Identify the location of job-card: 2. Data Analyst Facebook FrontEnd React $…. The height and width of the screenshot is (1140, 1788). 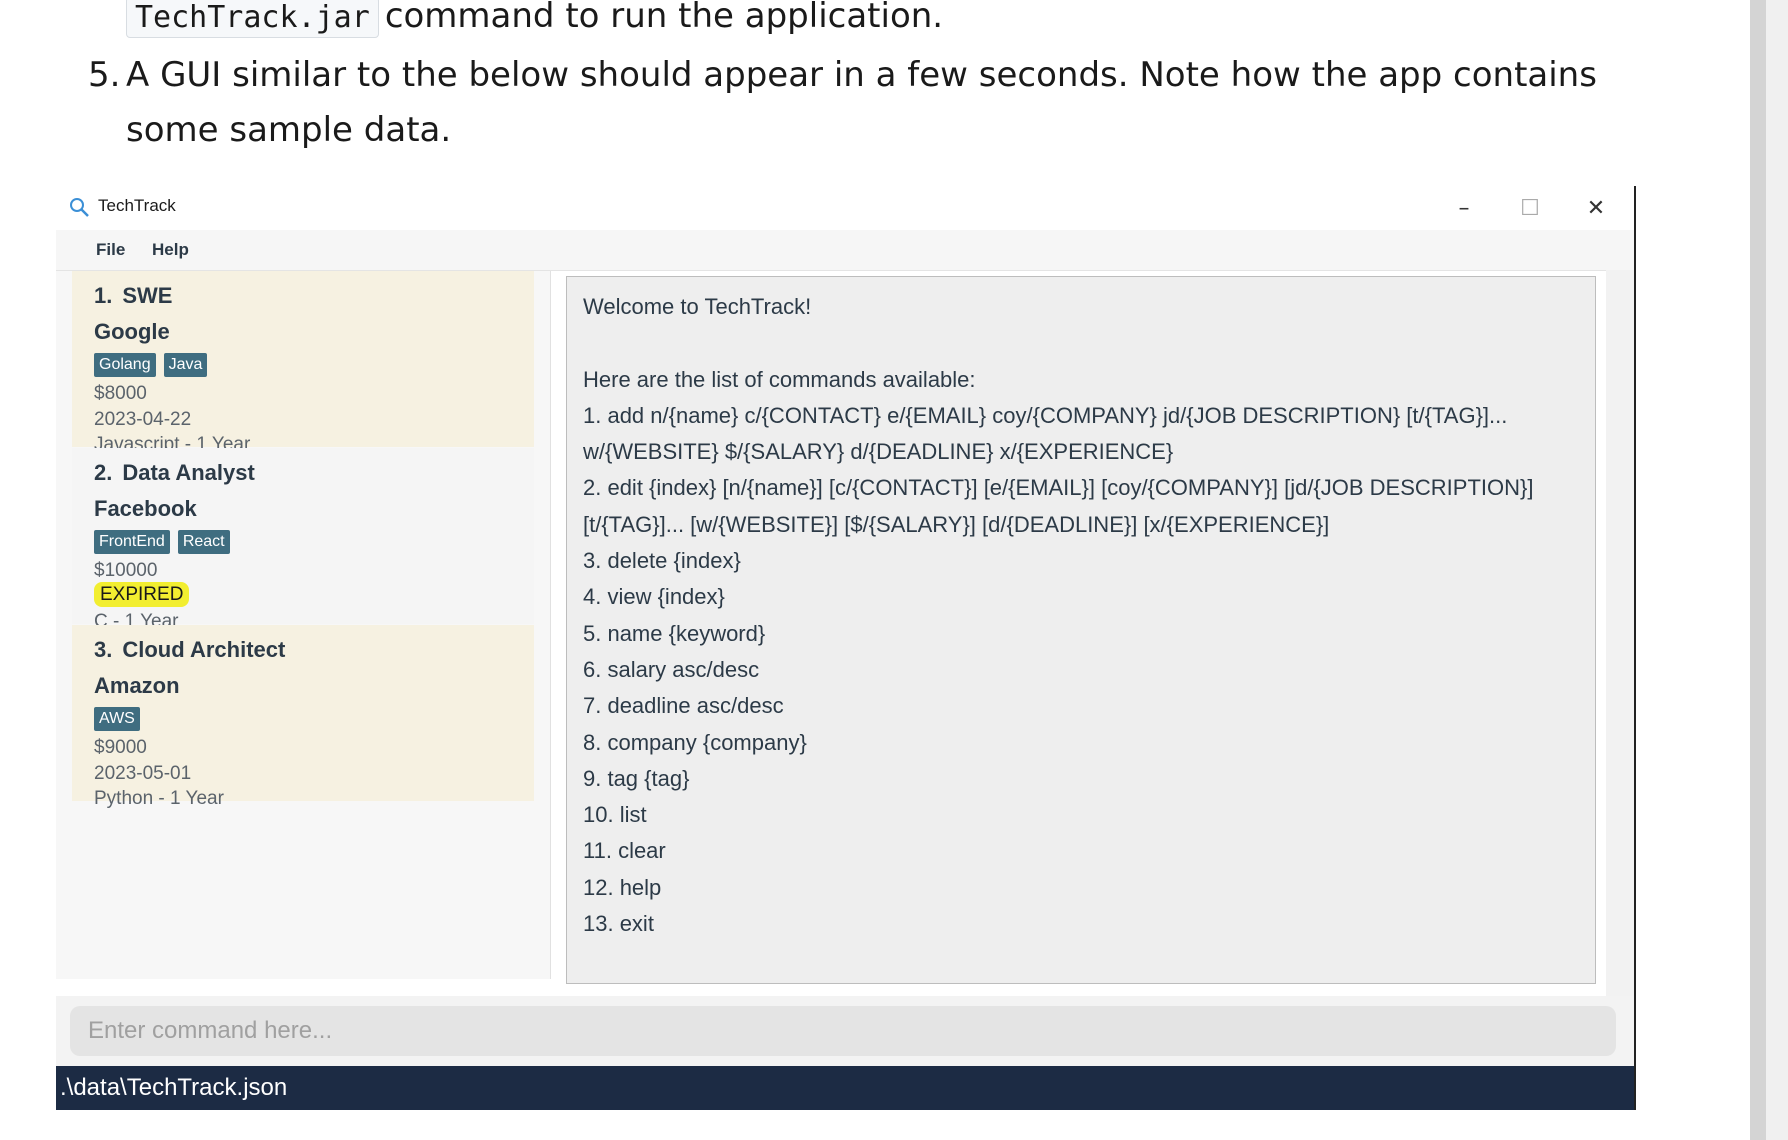
(303, 540).